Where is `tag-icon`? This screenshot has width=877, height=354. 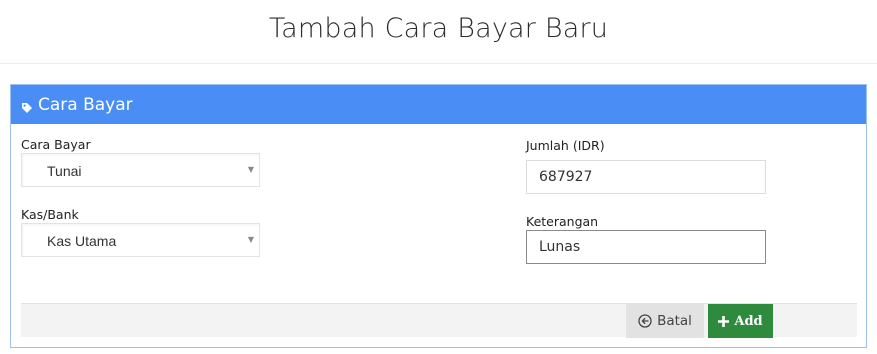 tag-icon is located at coordinates (27, 106).